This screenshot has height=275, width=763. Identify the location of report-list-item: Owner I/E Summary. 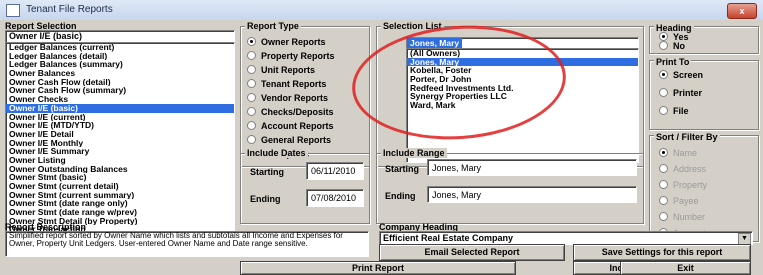
(120, 151).